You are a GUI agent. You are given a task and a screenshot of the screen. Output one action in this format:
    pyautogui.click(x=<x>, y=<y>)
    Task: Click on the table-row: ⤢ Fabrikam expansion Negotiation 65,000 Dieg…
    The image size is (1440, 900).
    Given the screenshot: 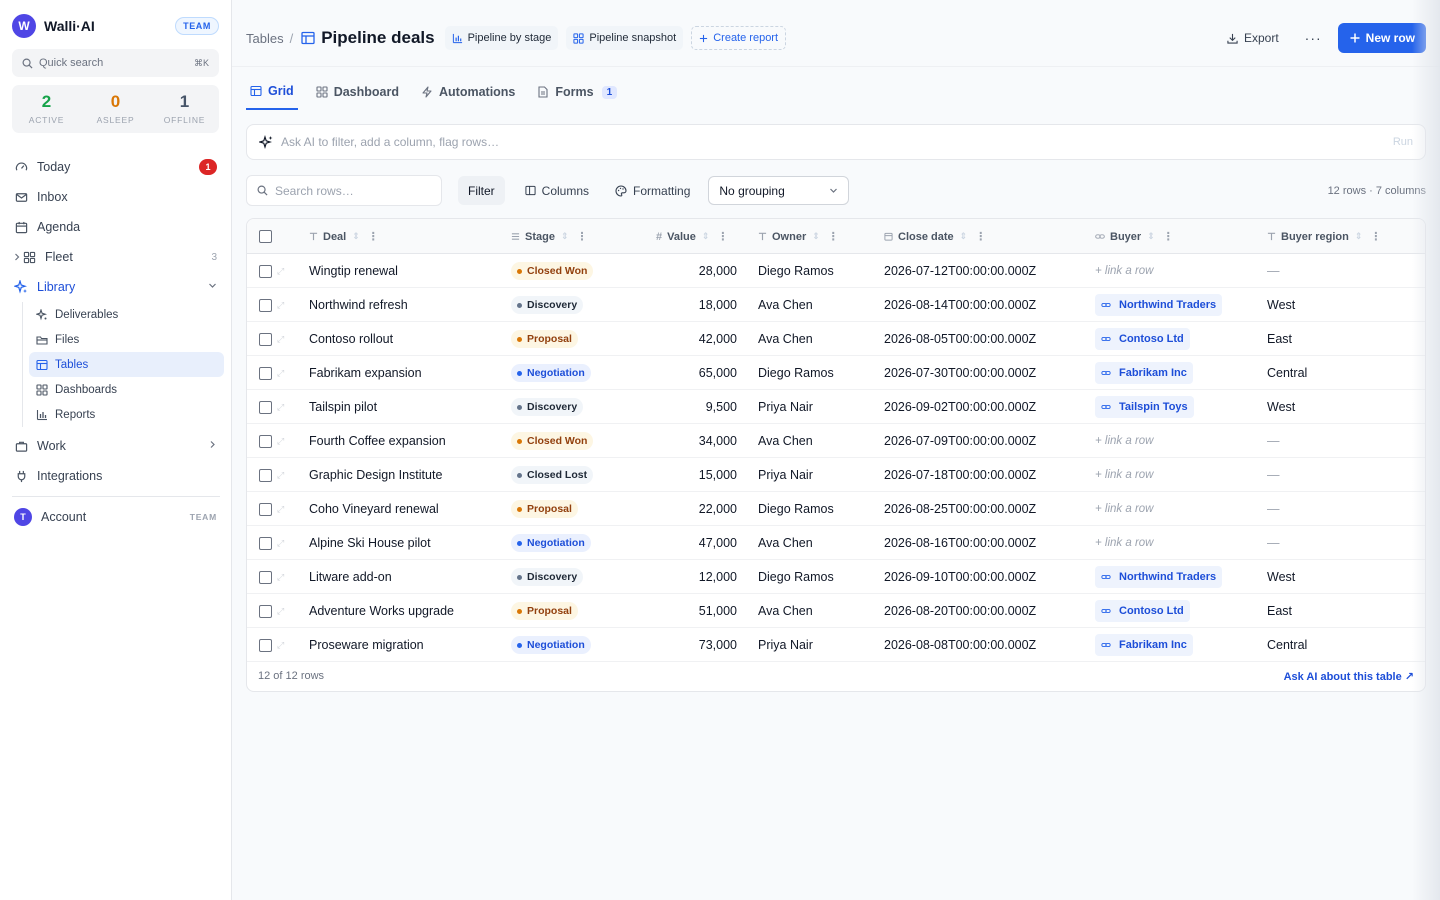 What is the action you would take?
    pyautogui.click(x=836, y=373)
    